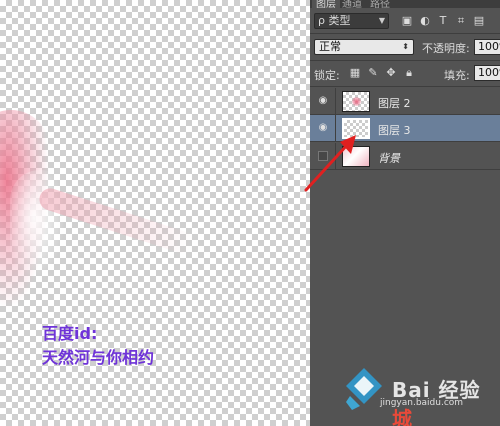 This screenshot has width=500, height=426. Describe the element at coordinates (394, 103) in the screenshot. I see `layer-name: 图层 2` at that location.